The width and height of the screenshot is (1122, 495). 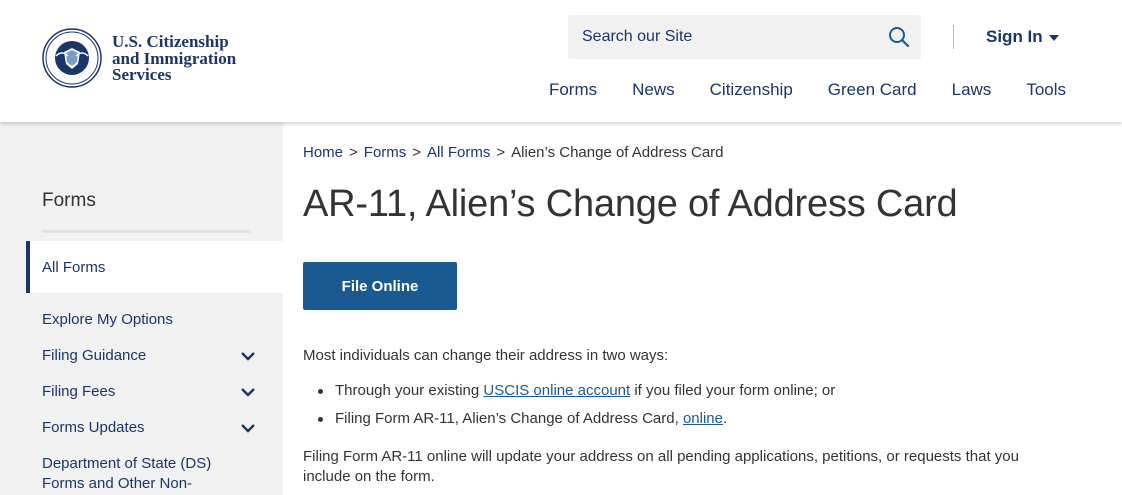 What do you see at coordinates (107, 319) in the screenshot?
I see `sidebar-item-label: Explore My Options` at bounding box center [107, 319].